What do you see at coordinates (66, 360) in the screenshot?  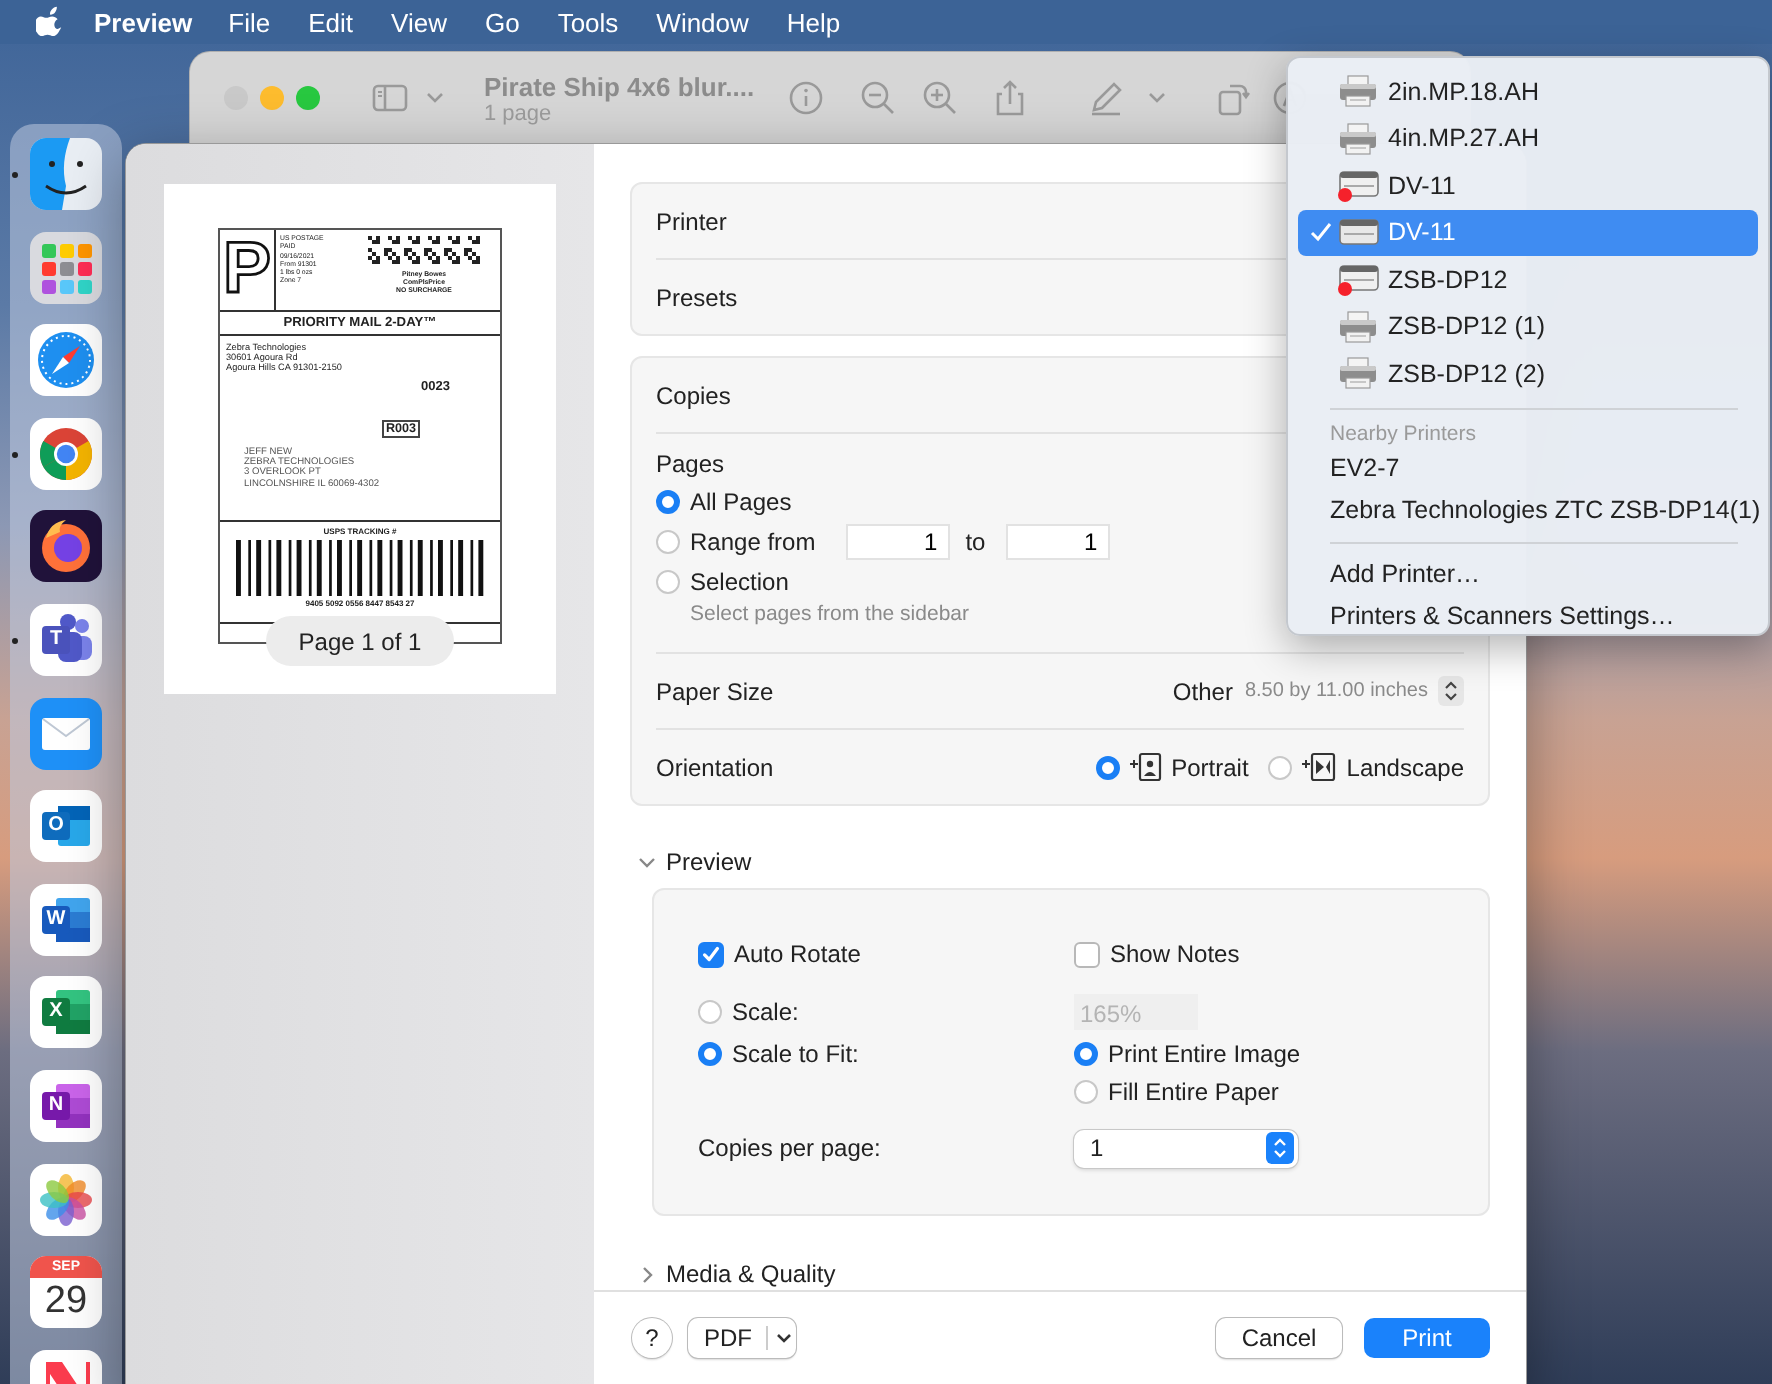 I see `compass-icon` at bounding box center [66, 360].